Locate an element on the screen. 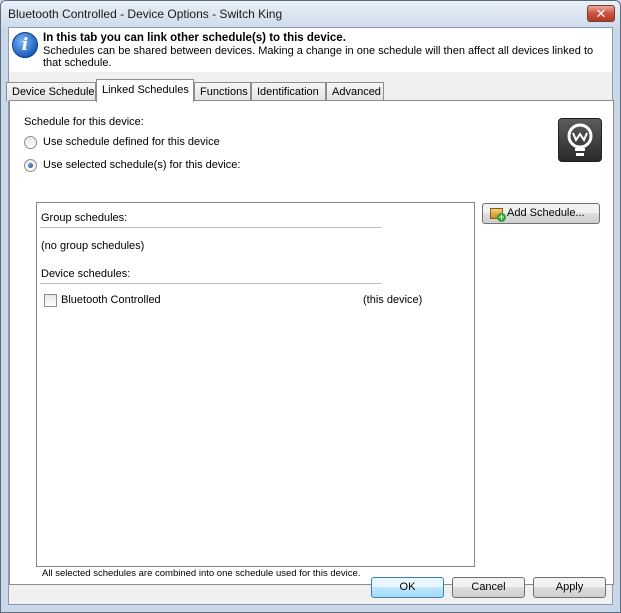 This screenshot has height=613, width=621. add-schedule-icon: + is located at coordinates (498, 215).